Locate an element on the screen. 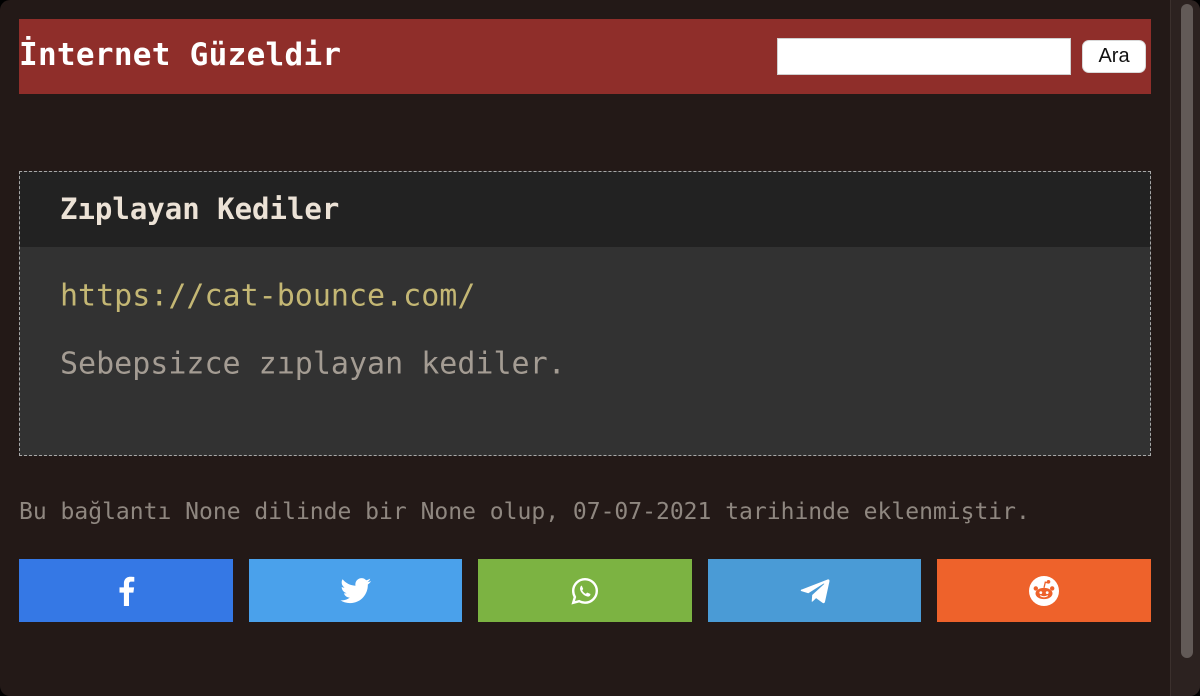 The height and width of the screenshot is (696, 1200). share-twitter-button is located at coordinates (355, 590).